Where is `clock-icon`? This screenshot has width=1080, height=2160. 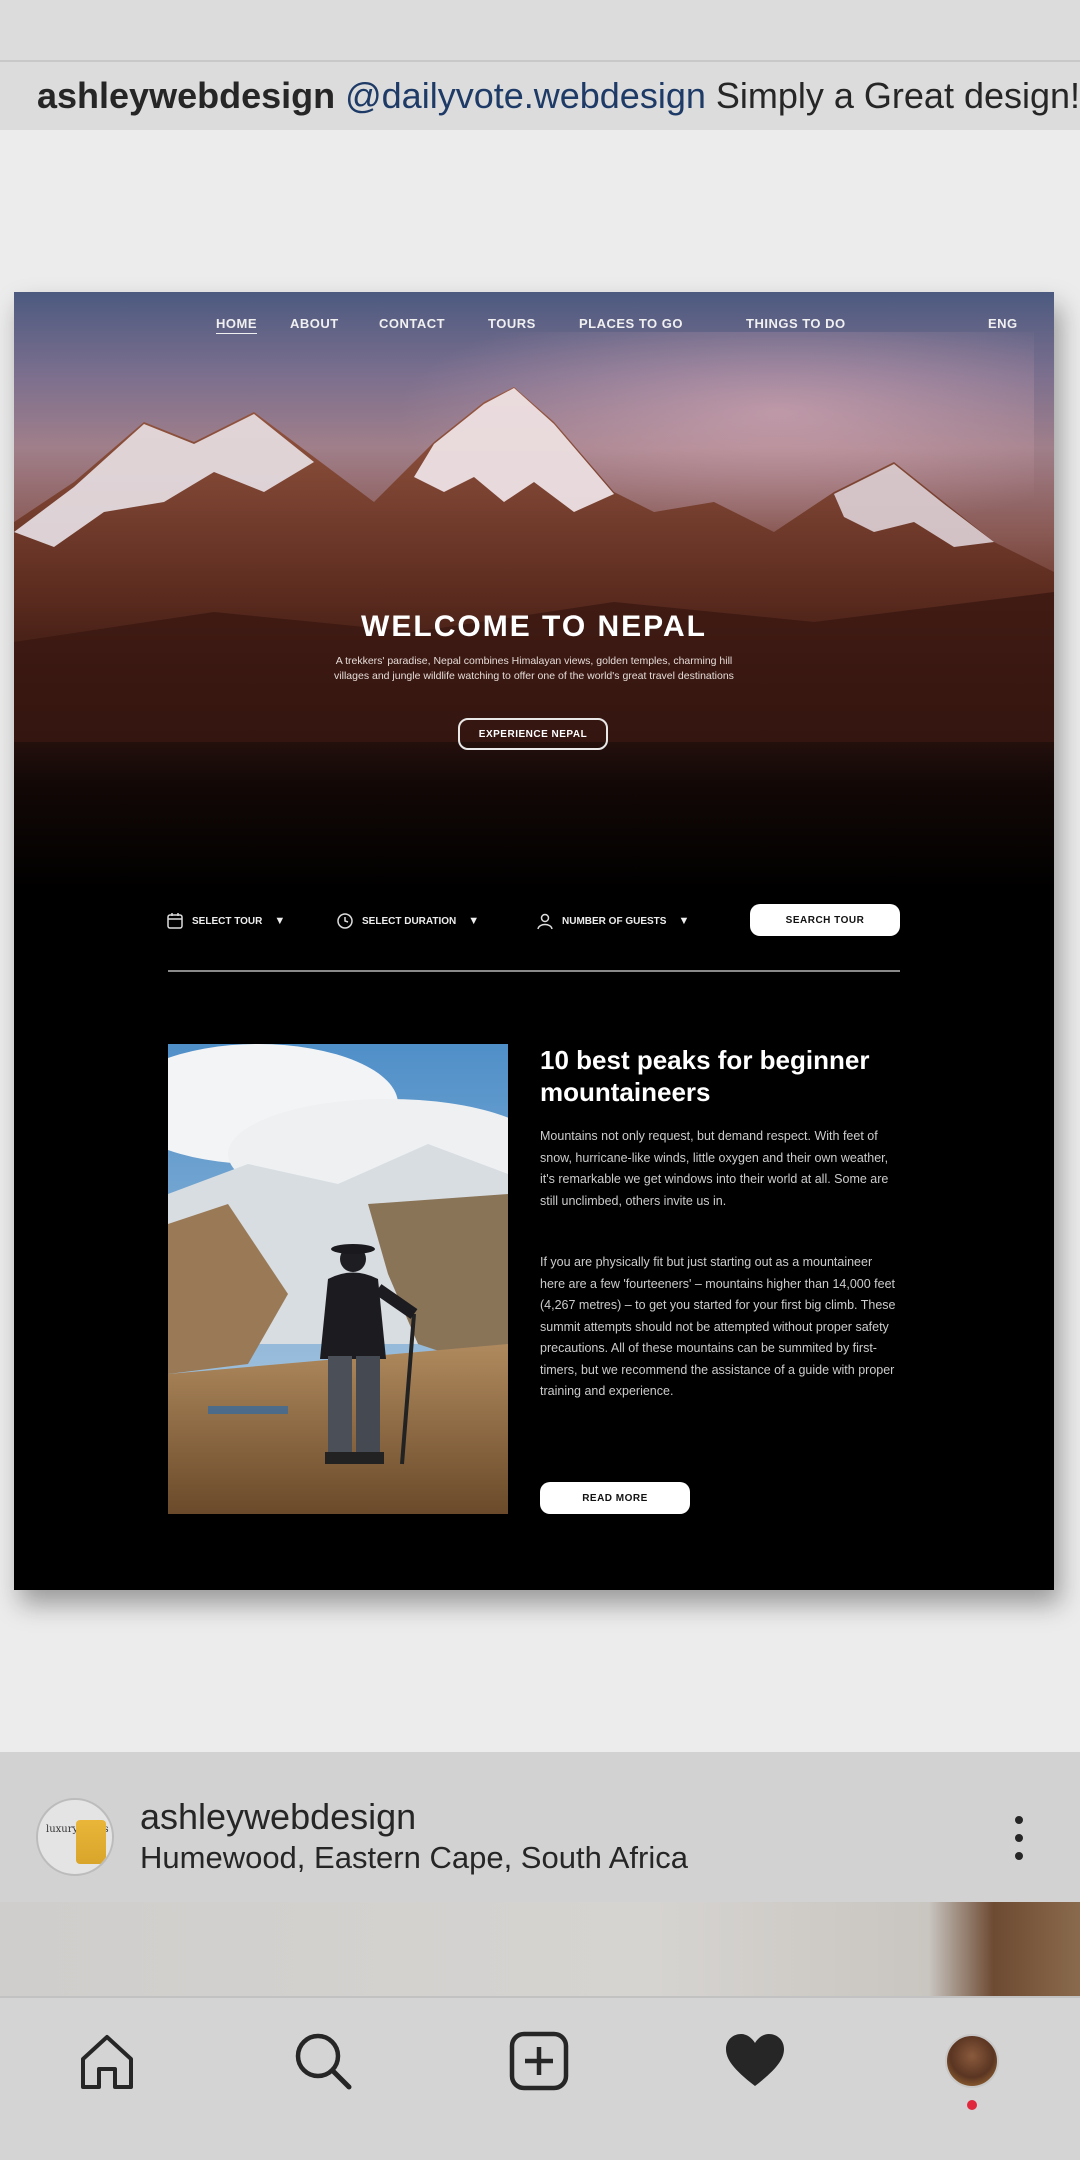 clock-icon is located at coordinates (345, 921).